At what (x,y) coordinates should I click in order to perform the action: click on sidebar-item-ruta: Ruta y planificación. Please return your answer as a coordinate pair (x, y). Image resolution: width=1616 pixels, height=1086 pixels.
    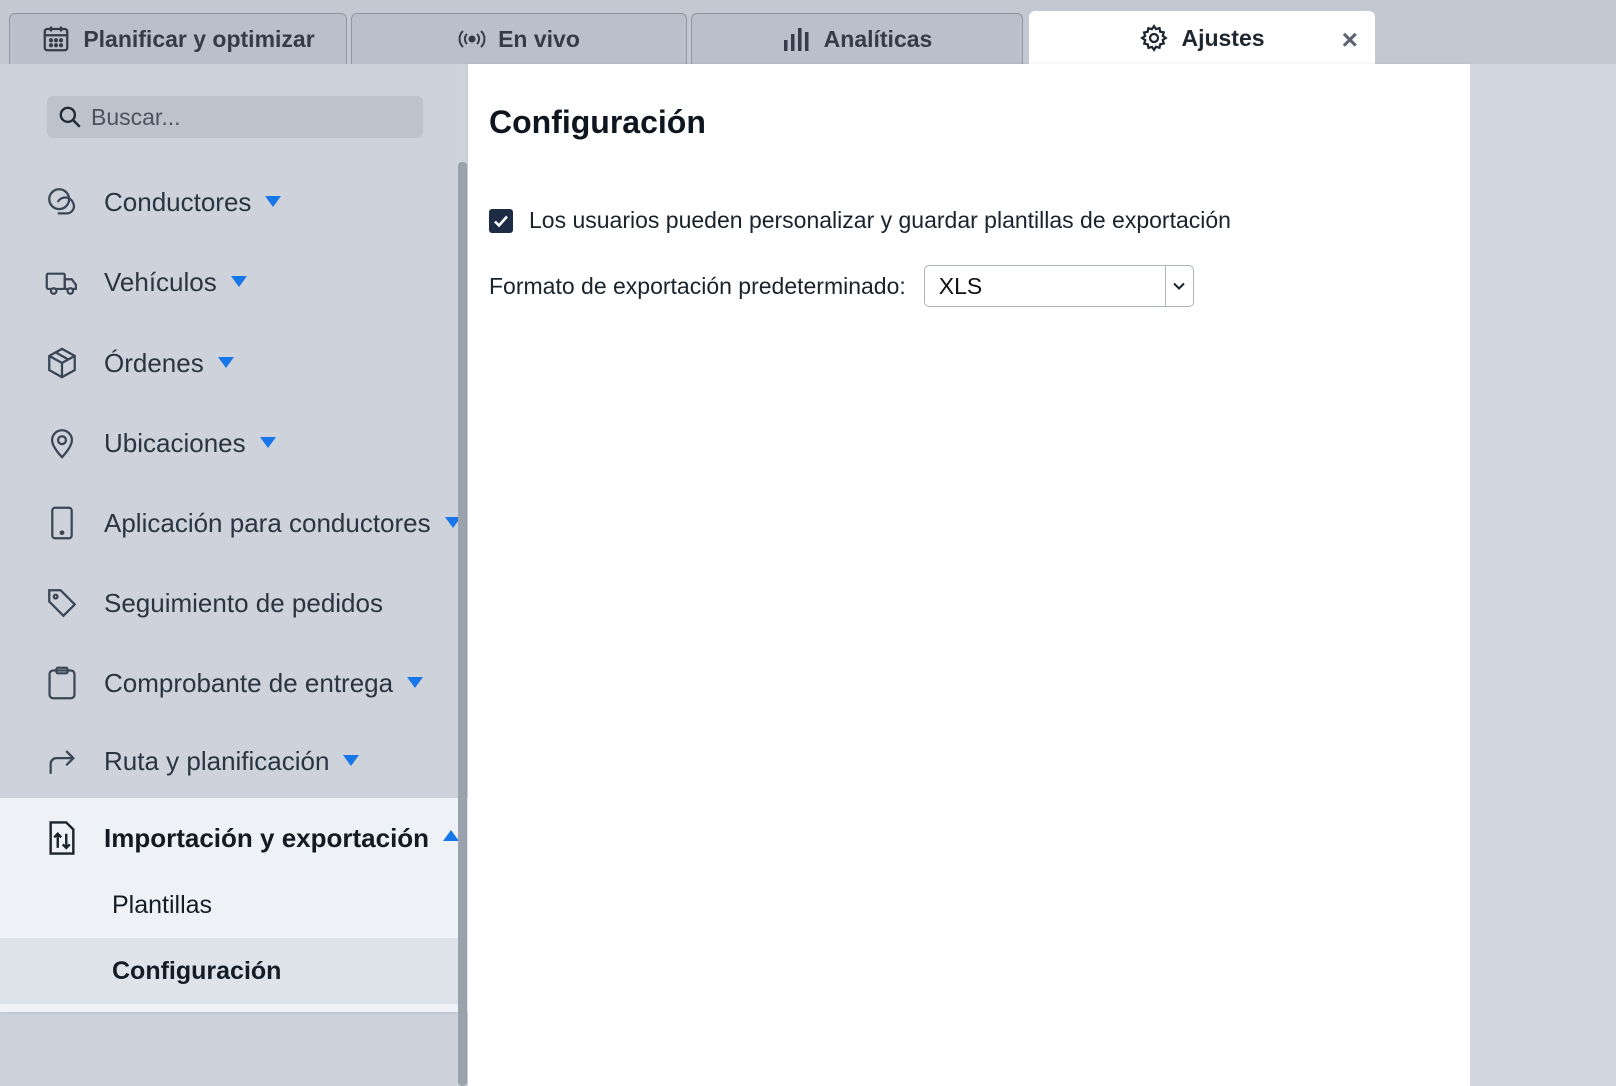
    Looking at the image, I should click on (230, 761).